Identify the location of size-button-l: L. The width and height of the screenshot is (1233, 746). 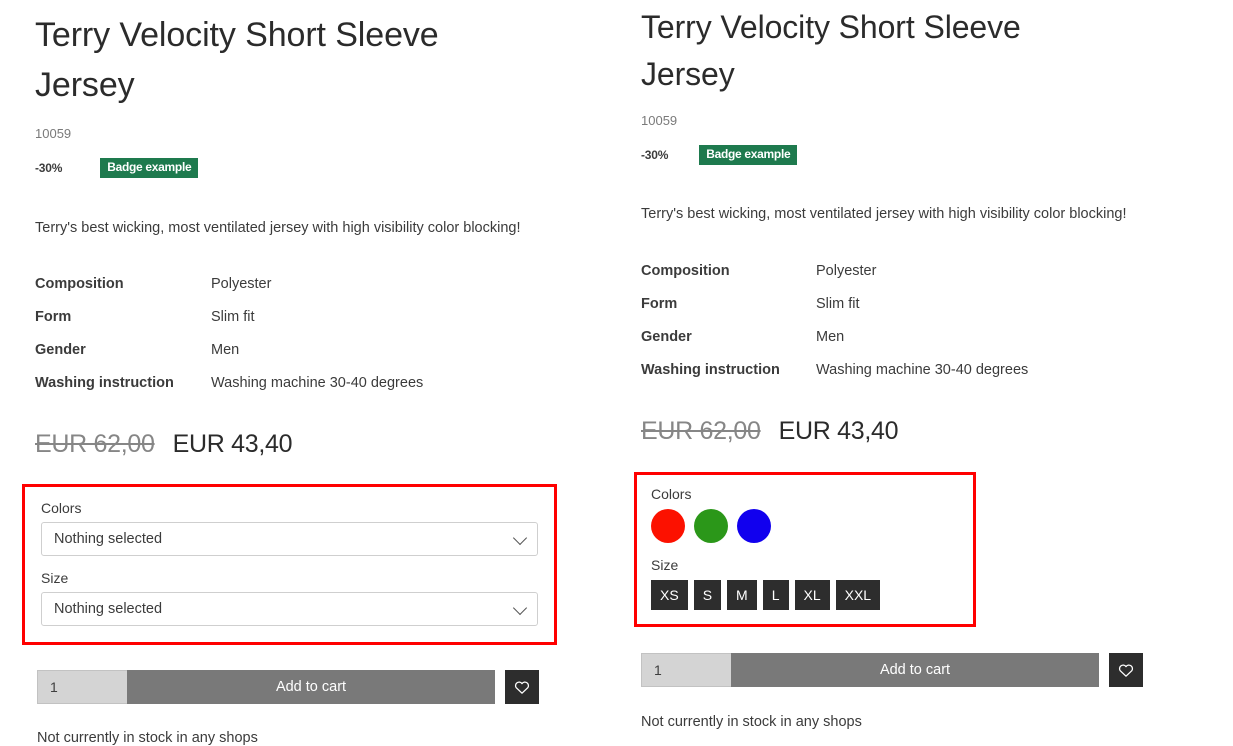
(775, 595).